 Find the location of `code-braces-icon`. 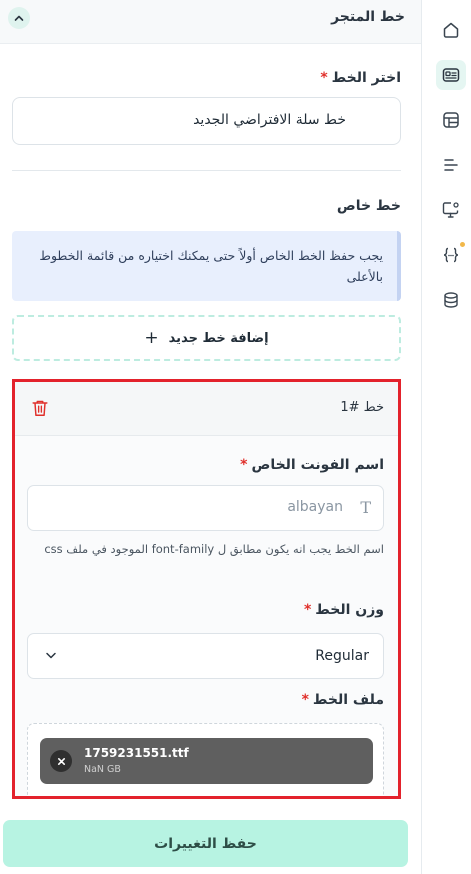

code-braces-icon is located at coordinates (451, 255).